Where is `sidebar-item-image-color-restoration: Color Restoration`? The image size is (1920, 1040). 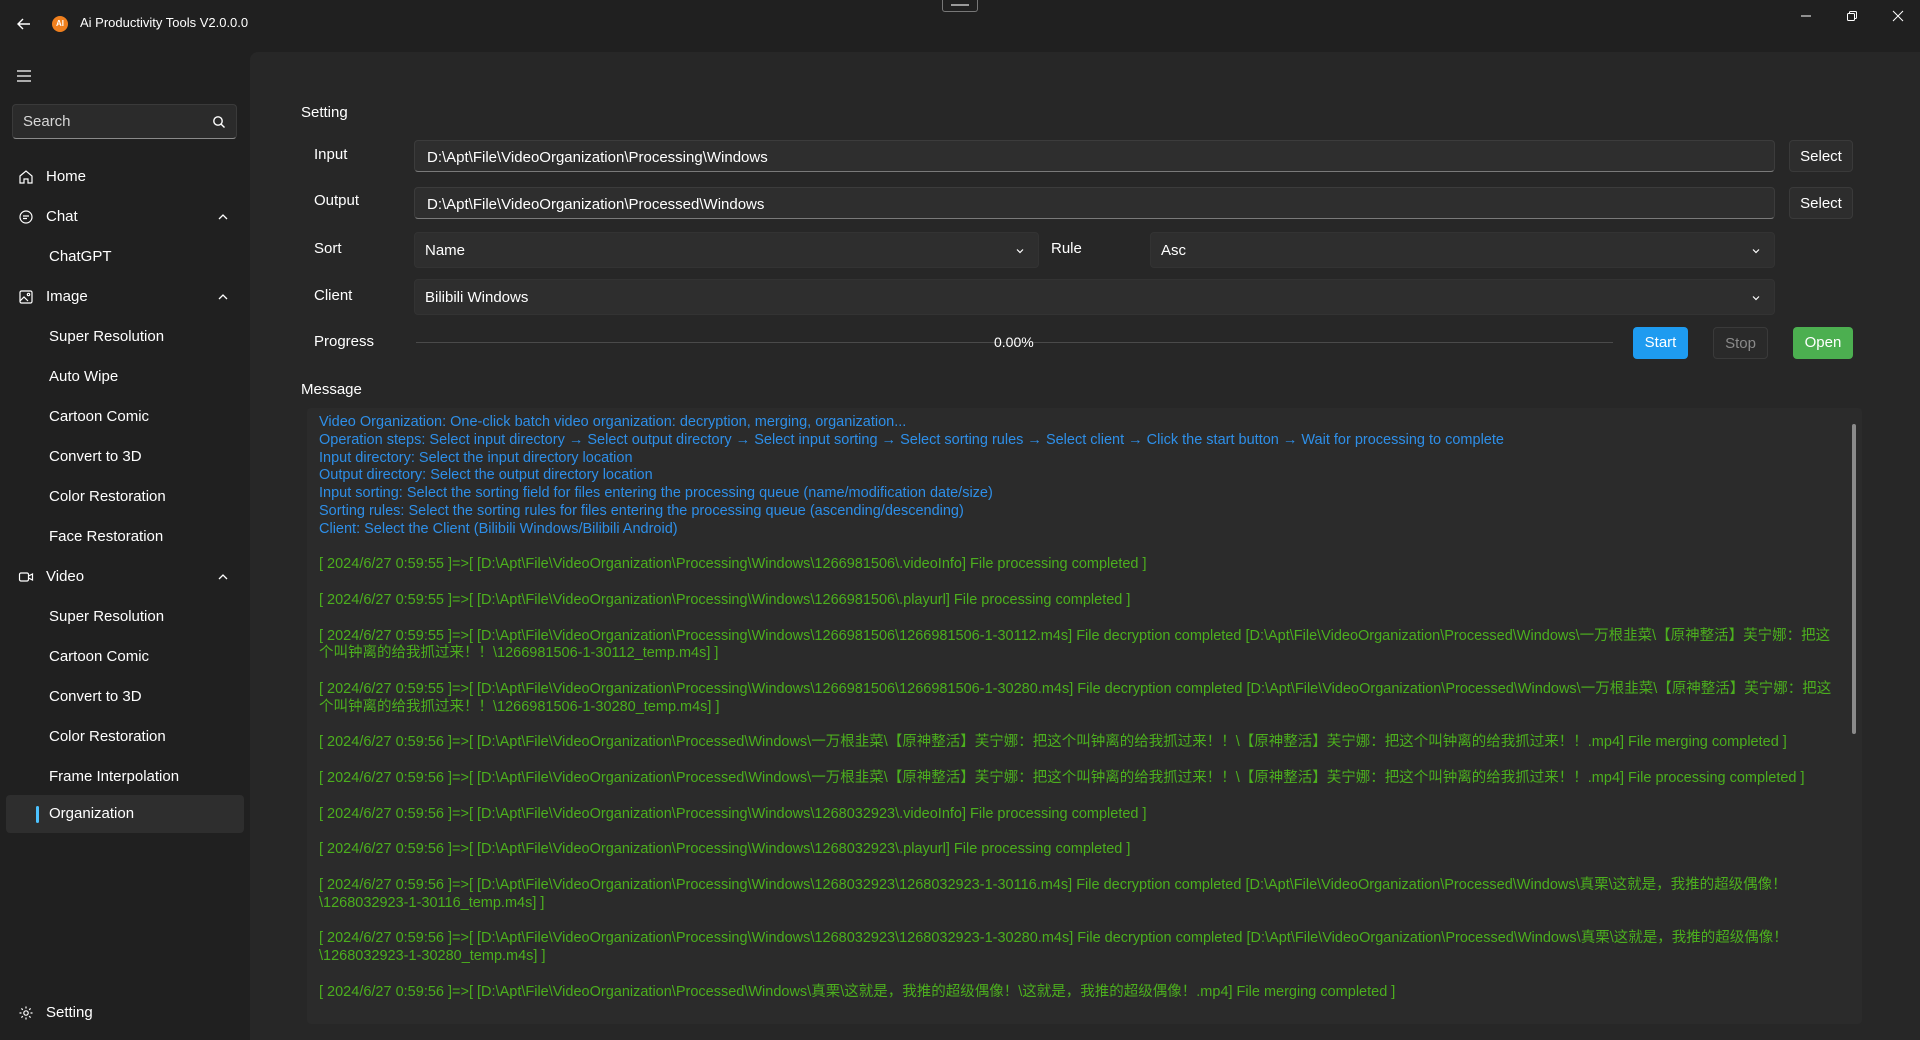 sidebar-item-image-color-restoration: Color Restoration is located at coordinates (125, 497).